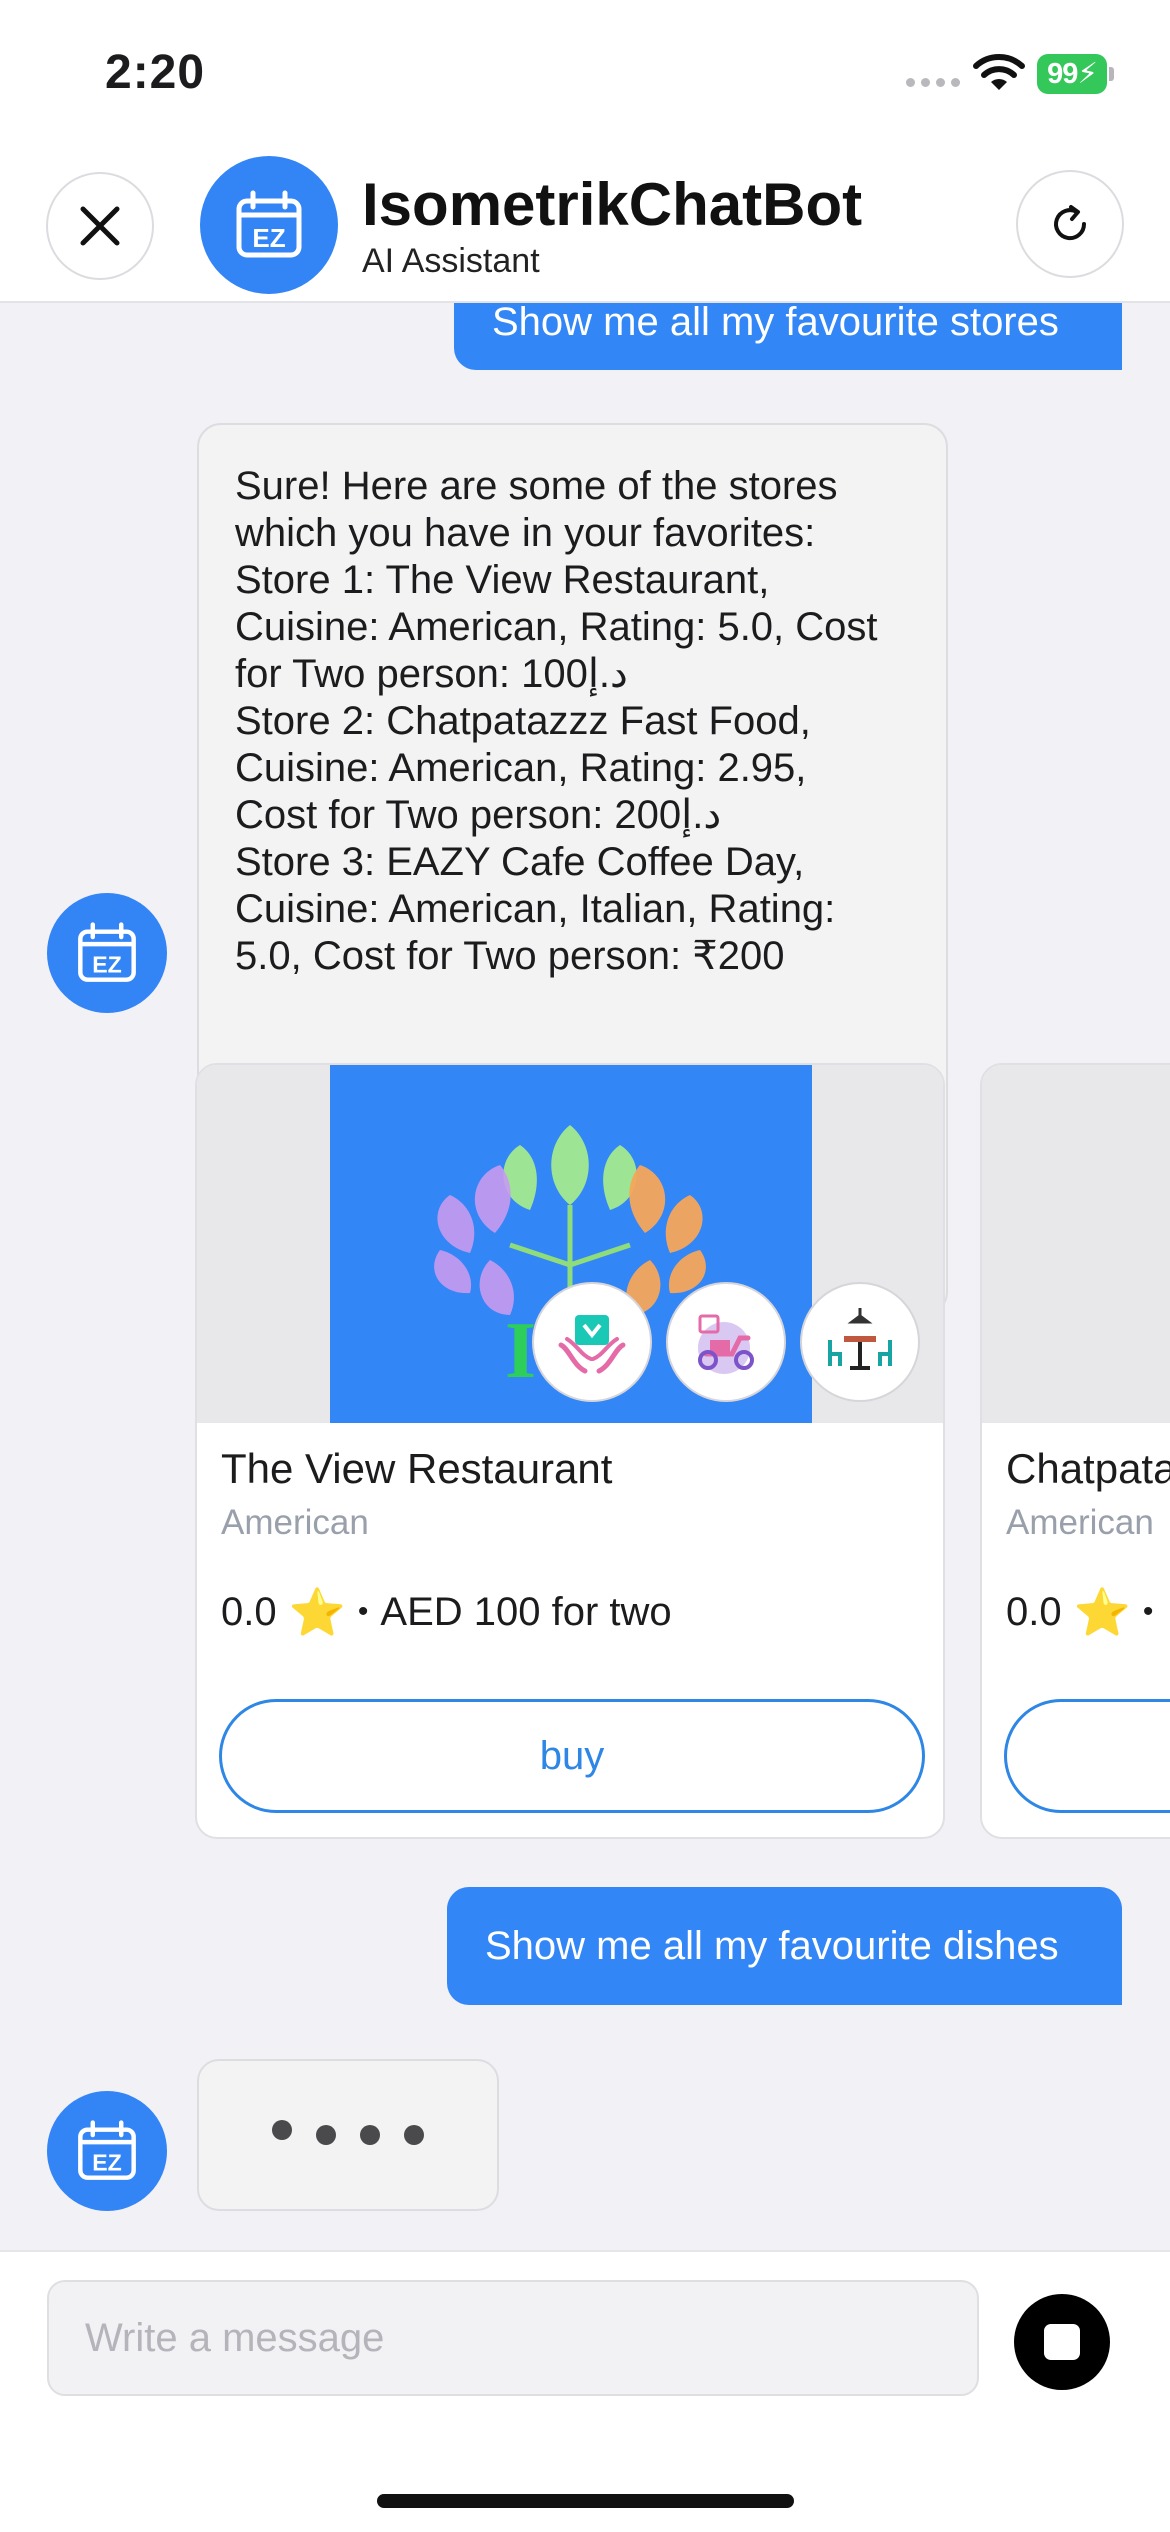 This screenshot has width=1170, height=2532. What do you see at coordinates (155, 72) in the screenshot?
I see `status-time: 2:20` at bounding box center [155, 72].